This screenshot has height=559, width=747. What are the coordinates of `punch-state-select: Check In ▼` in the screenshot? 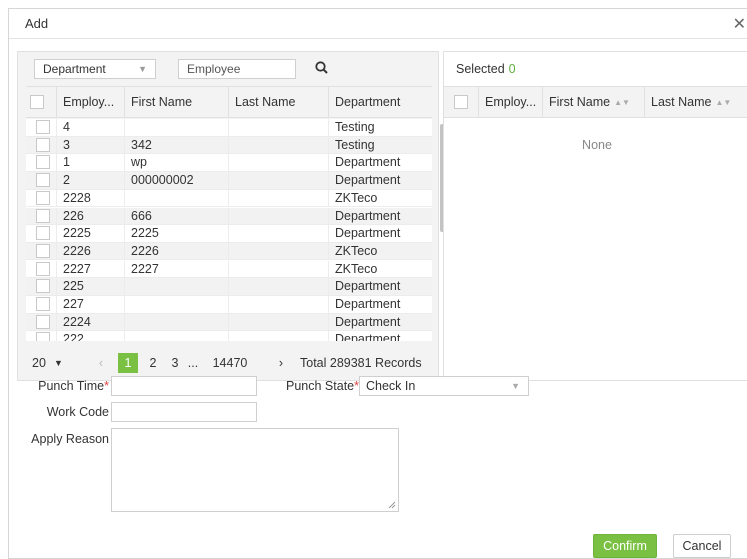 It's located at (444, 386).